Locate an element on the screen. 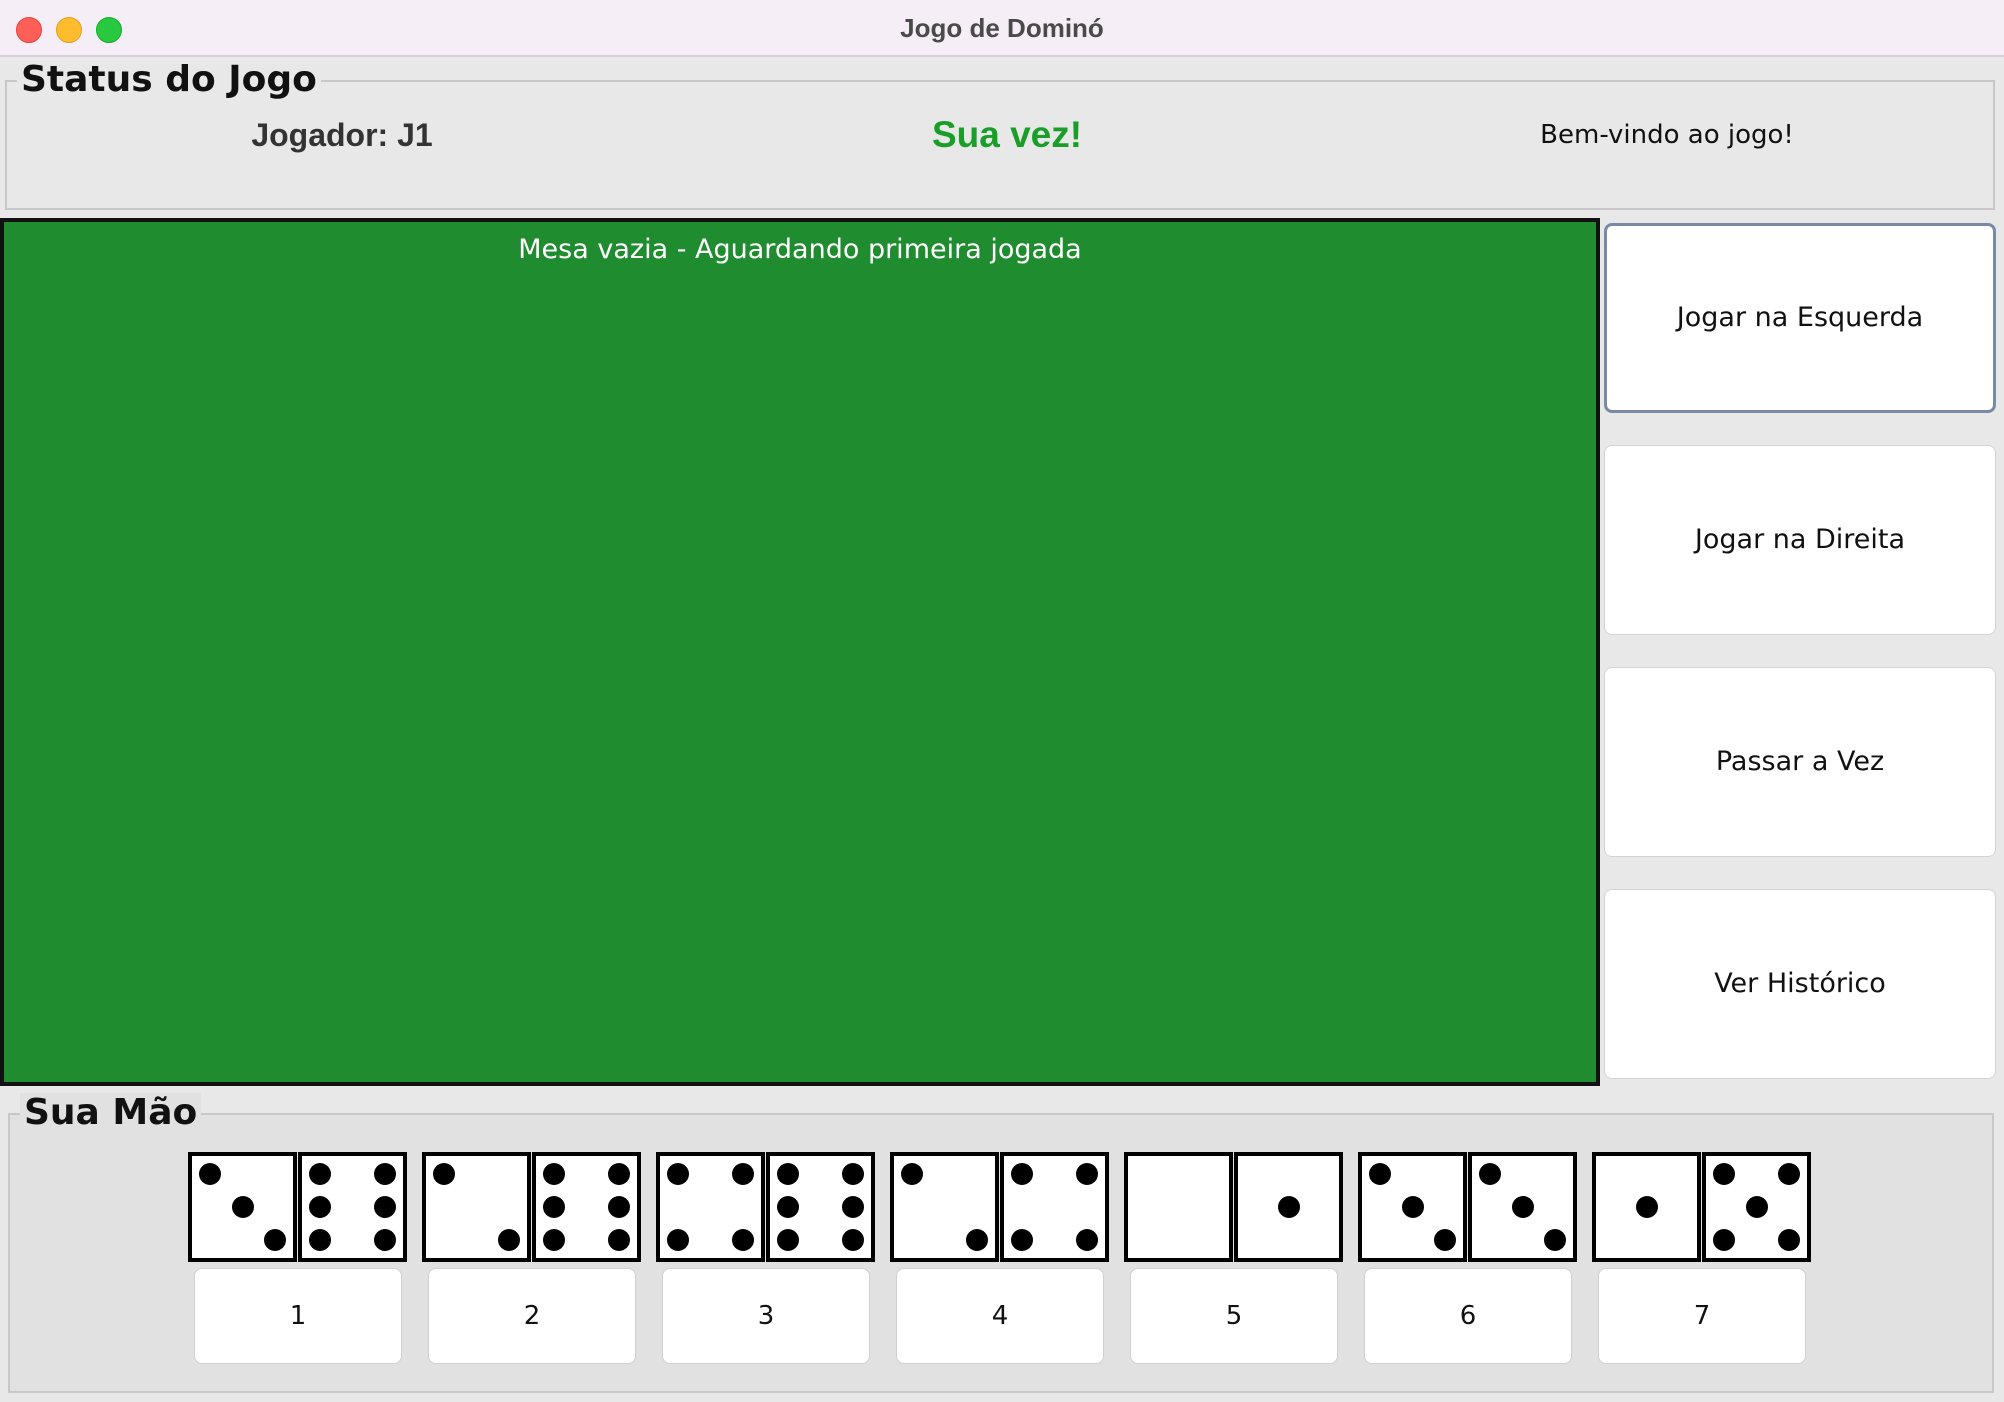 The width and height of the screenshot is (2004, 1402). play-right-button: Jogar na Direita is located at coordinates (1800, 540).